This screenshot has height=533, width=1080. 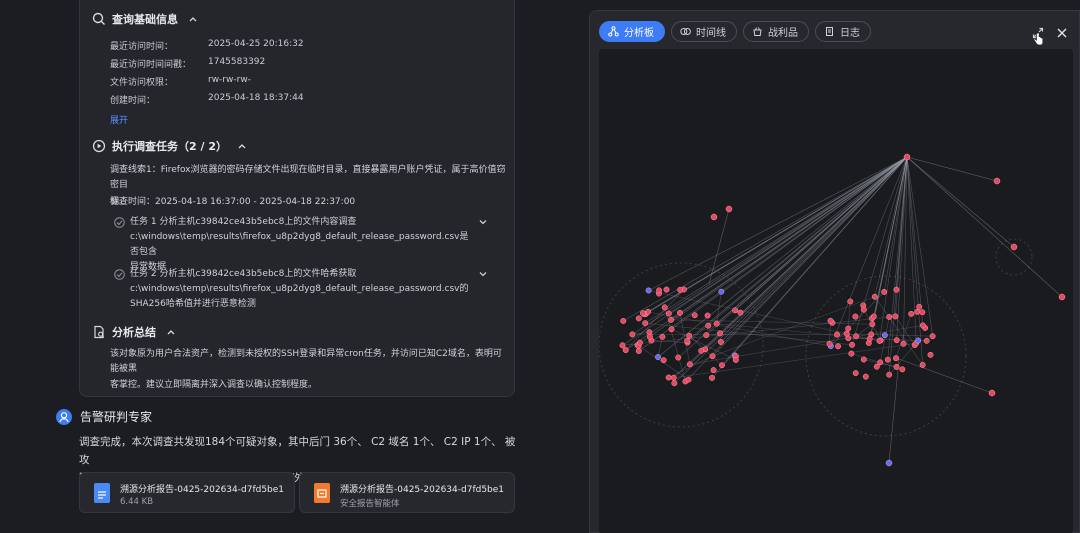 I want to click on close-icon, so click(x=1062, y=32).